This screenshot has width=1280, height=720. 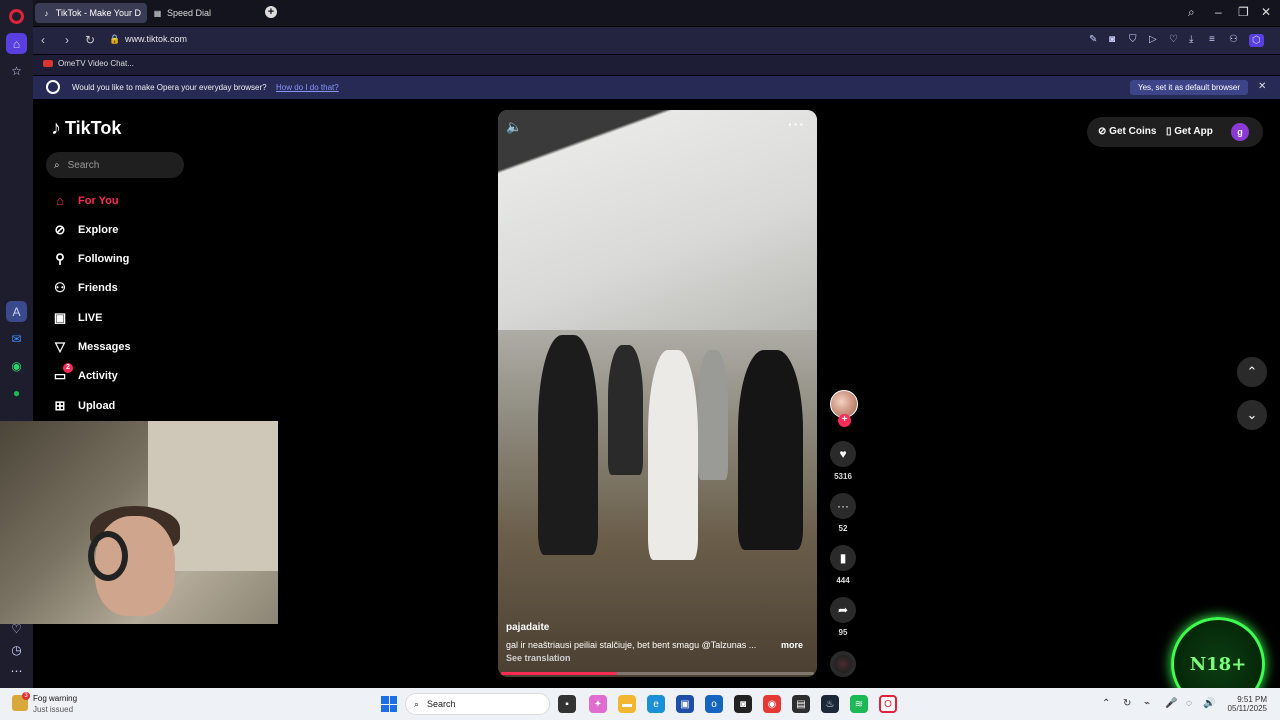 What do you see at coordinates (1193, 131) in the screenshot?
I see `app-label: Get App` at bounding box center [1193, 131].